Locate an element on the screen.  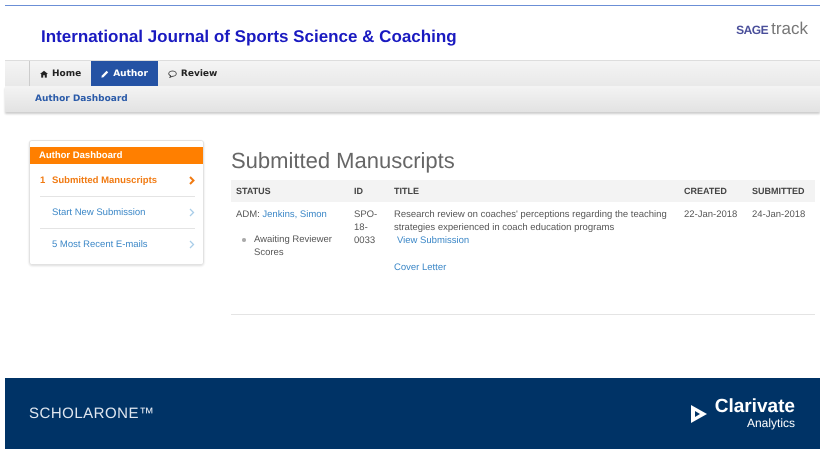
company-name: Clarivate is located at coordinates (754, 406).